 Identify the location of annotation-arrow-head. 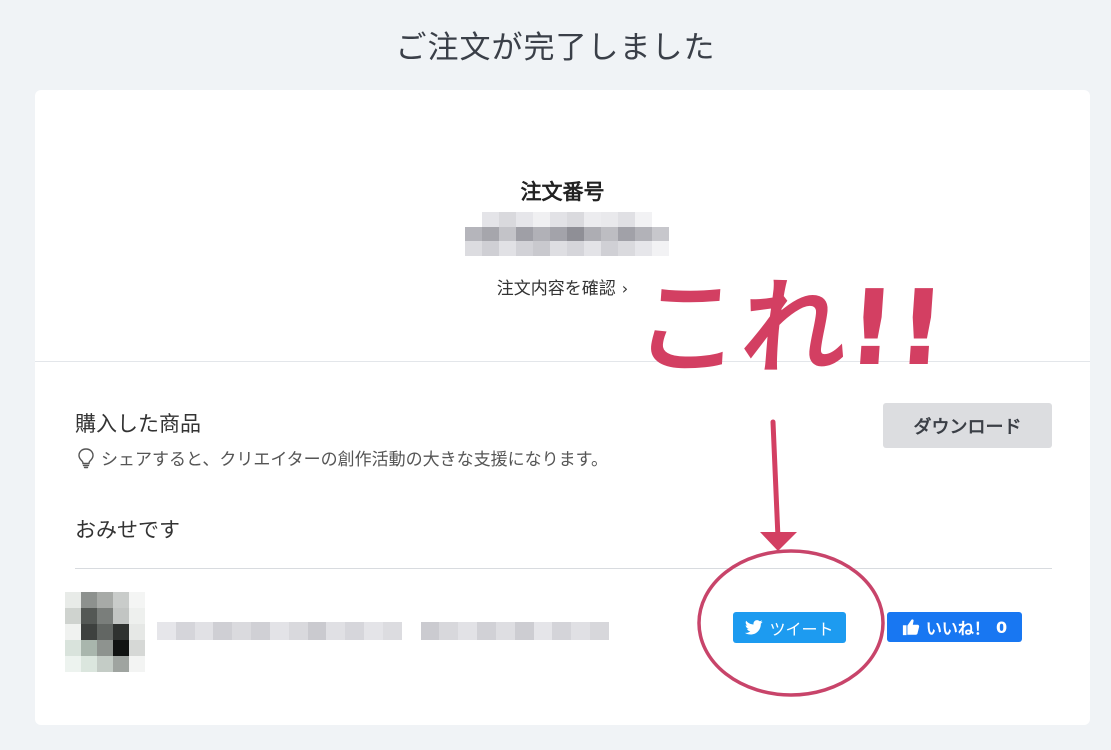
(778, 541).